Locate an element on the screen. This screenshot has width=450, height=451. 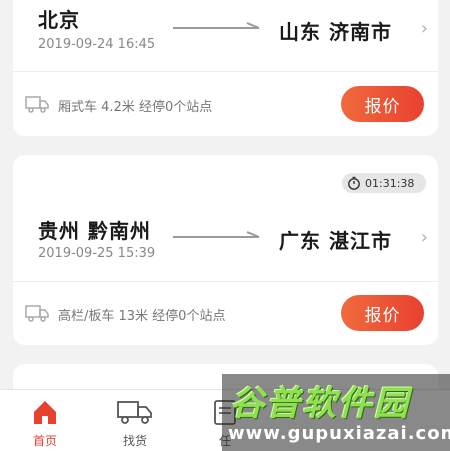
tab-label: 首页 is located at coordinates (44, 441).